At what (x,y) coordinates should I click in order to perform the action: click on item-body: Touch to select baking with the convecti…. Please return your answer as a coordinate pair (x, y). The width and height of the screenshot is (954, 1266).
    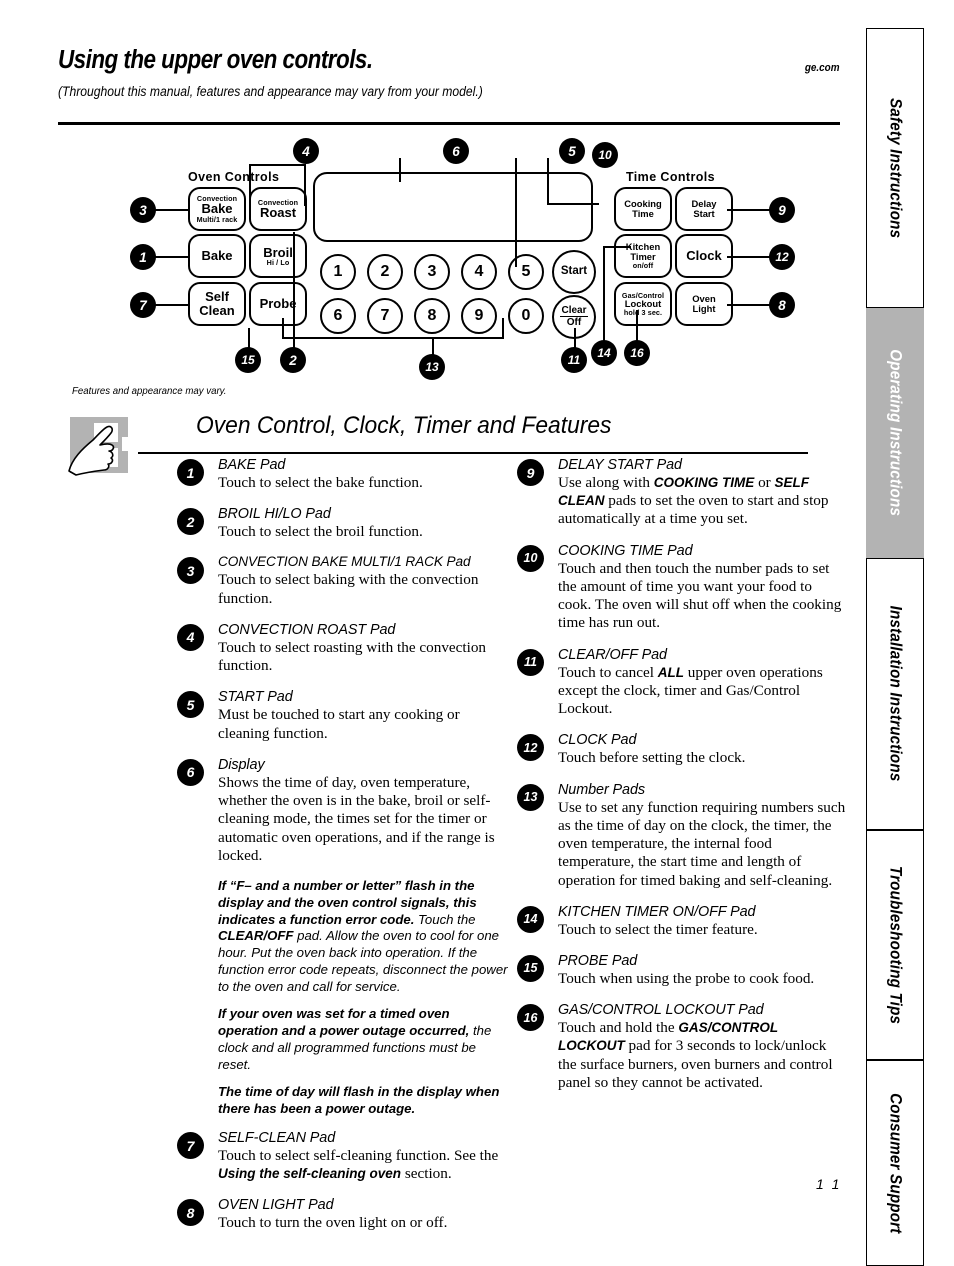
    Looking at the image, I should click on (348, 589).